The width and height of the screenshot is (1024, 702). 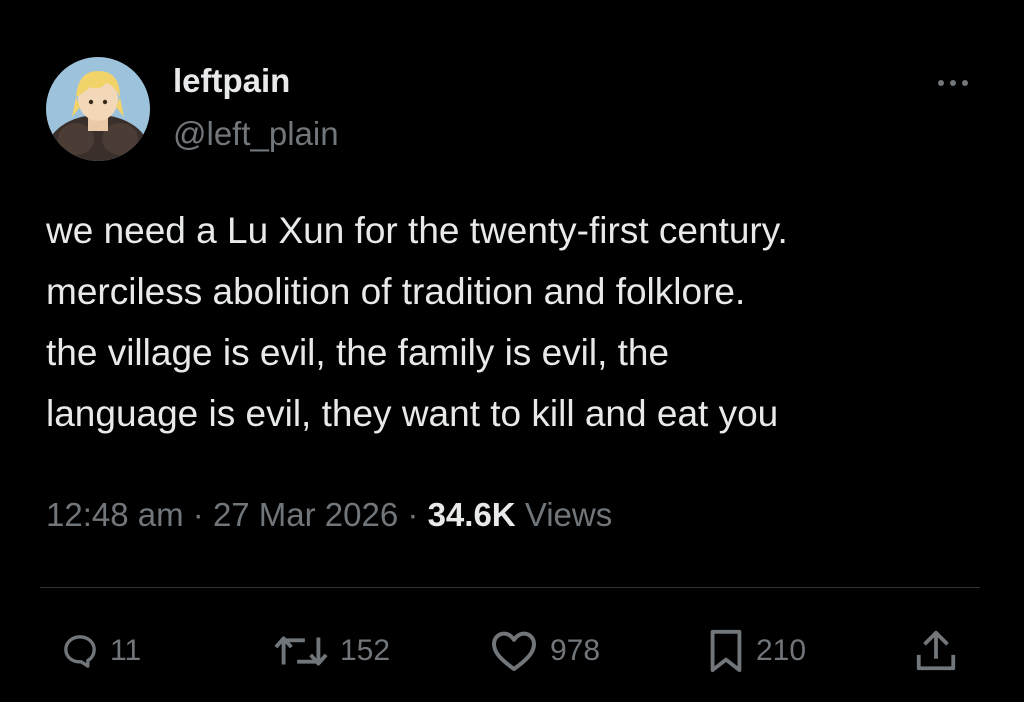 I want to click on like-count: 978, so click(x=575, y=650).